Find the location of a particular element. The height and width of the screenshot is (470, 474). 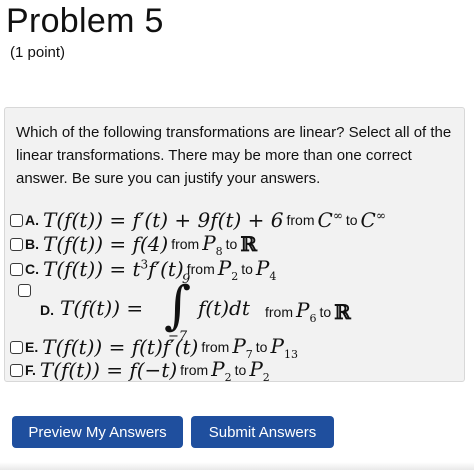

option-c-checkbox is located at coordinates (16, 269).